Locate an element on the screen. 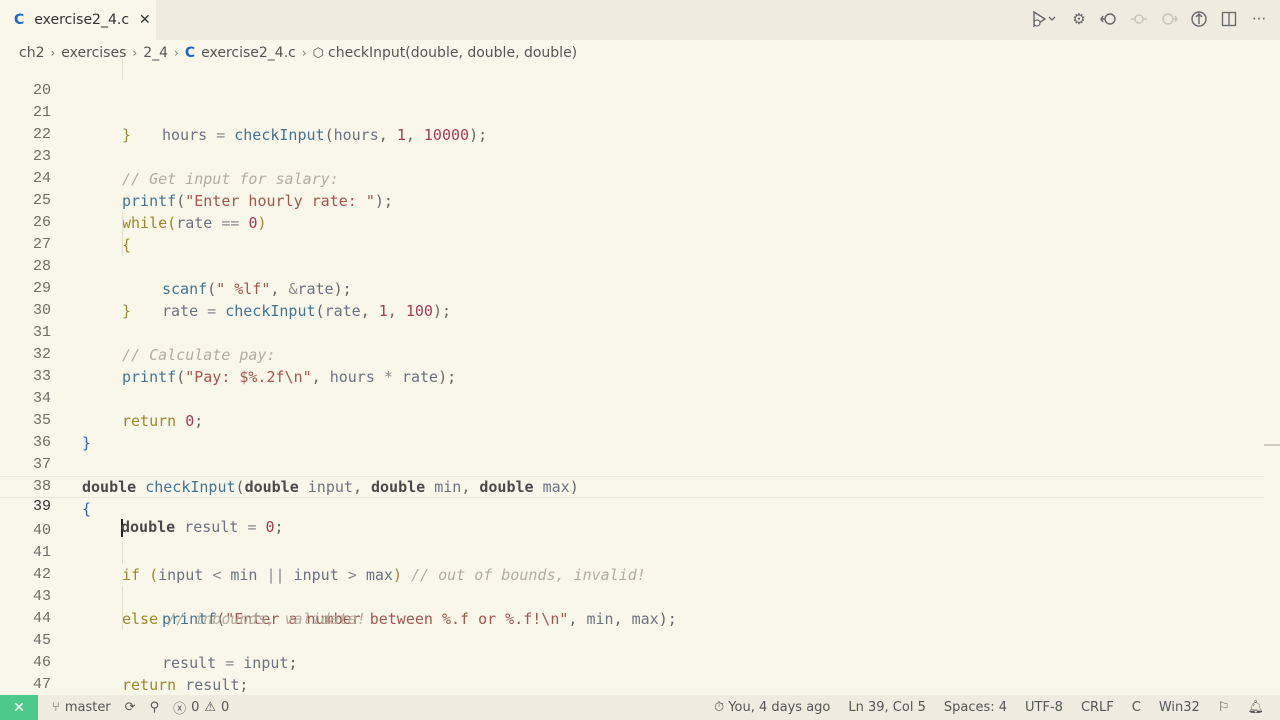 The image size is (1280, 720). code-line: 36 is located at coordinates (632, 430).